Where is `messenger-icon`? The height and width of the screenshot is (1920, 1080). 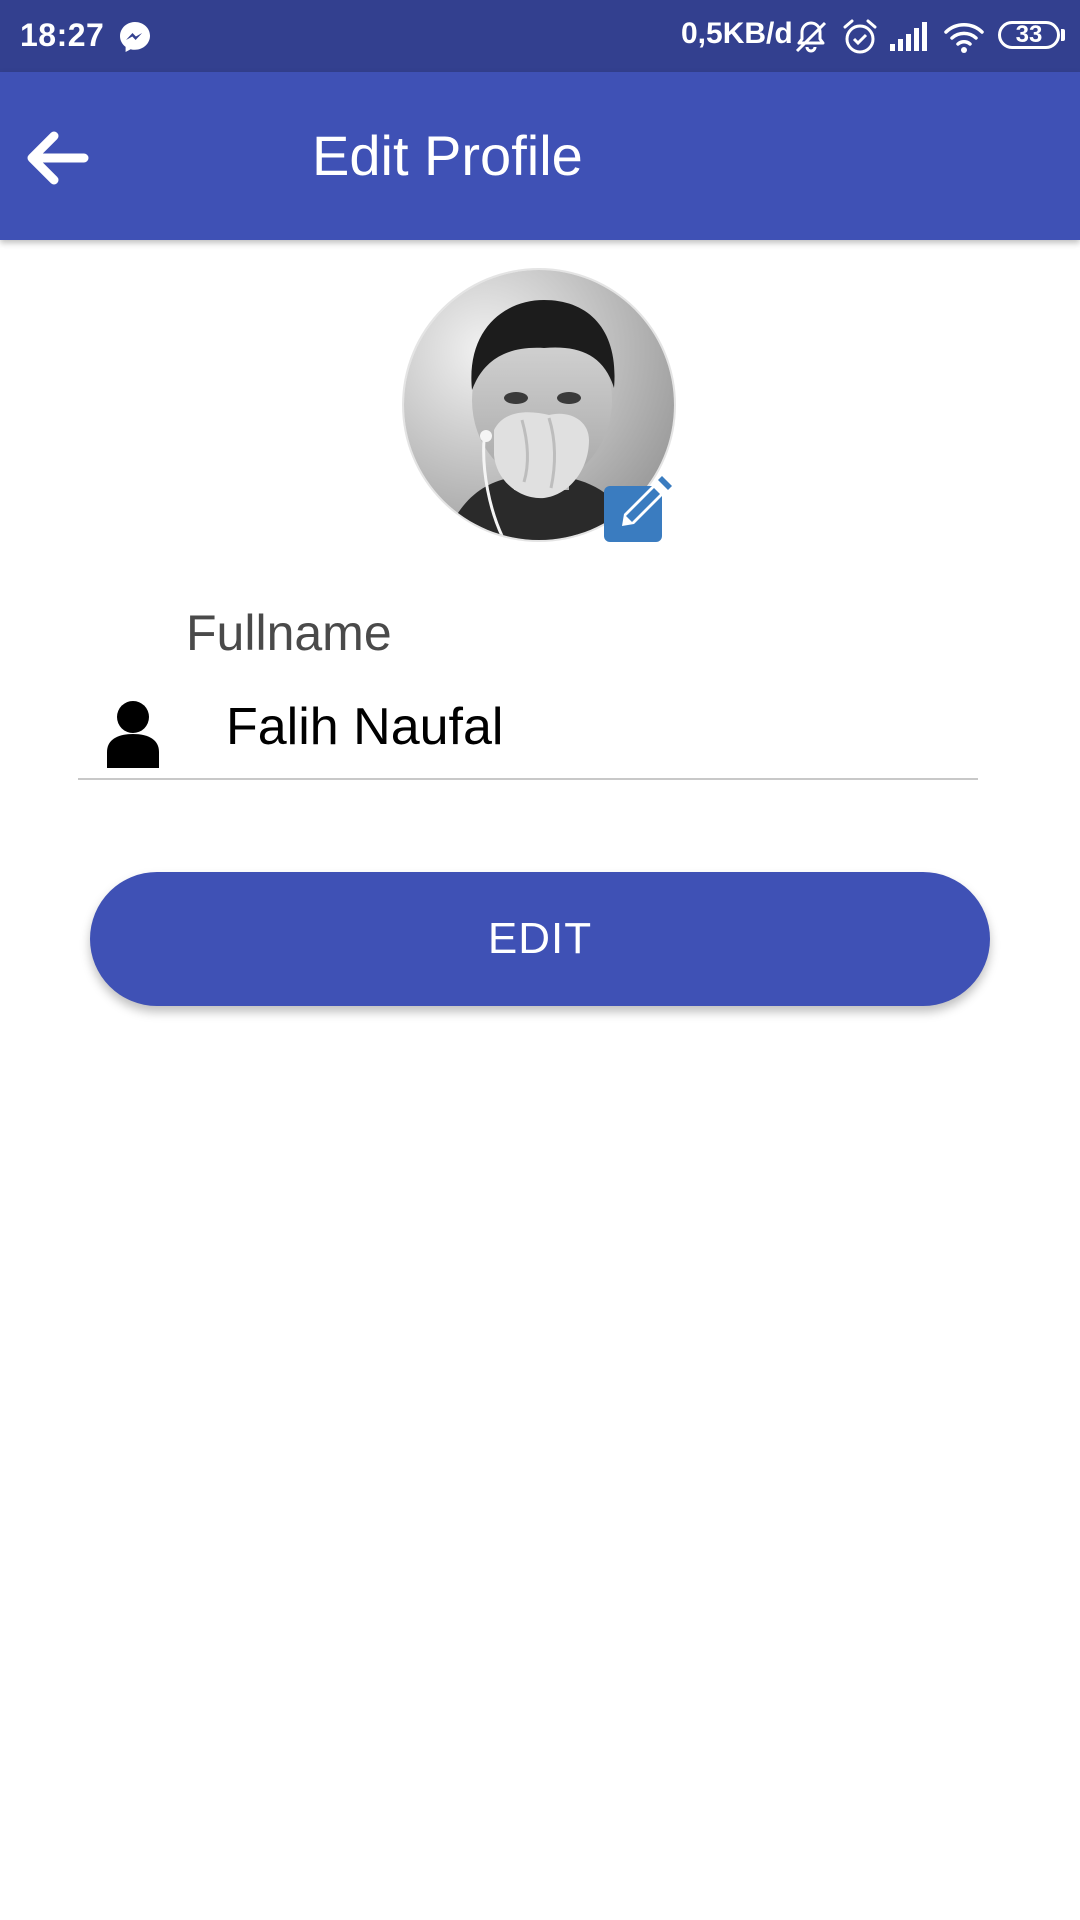 messenger-icon is located at coordinates (135, 37).